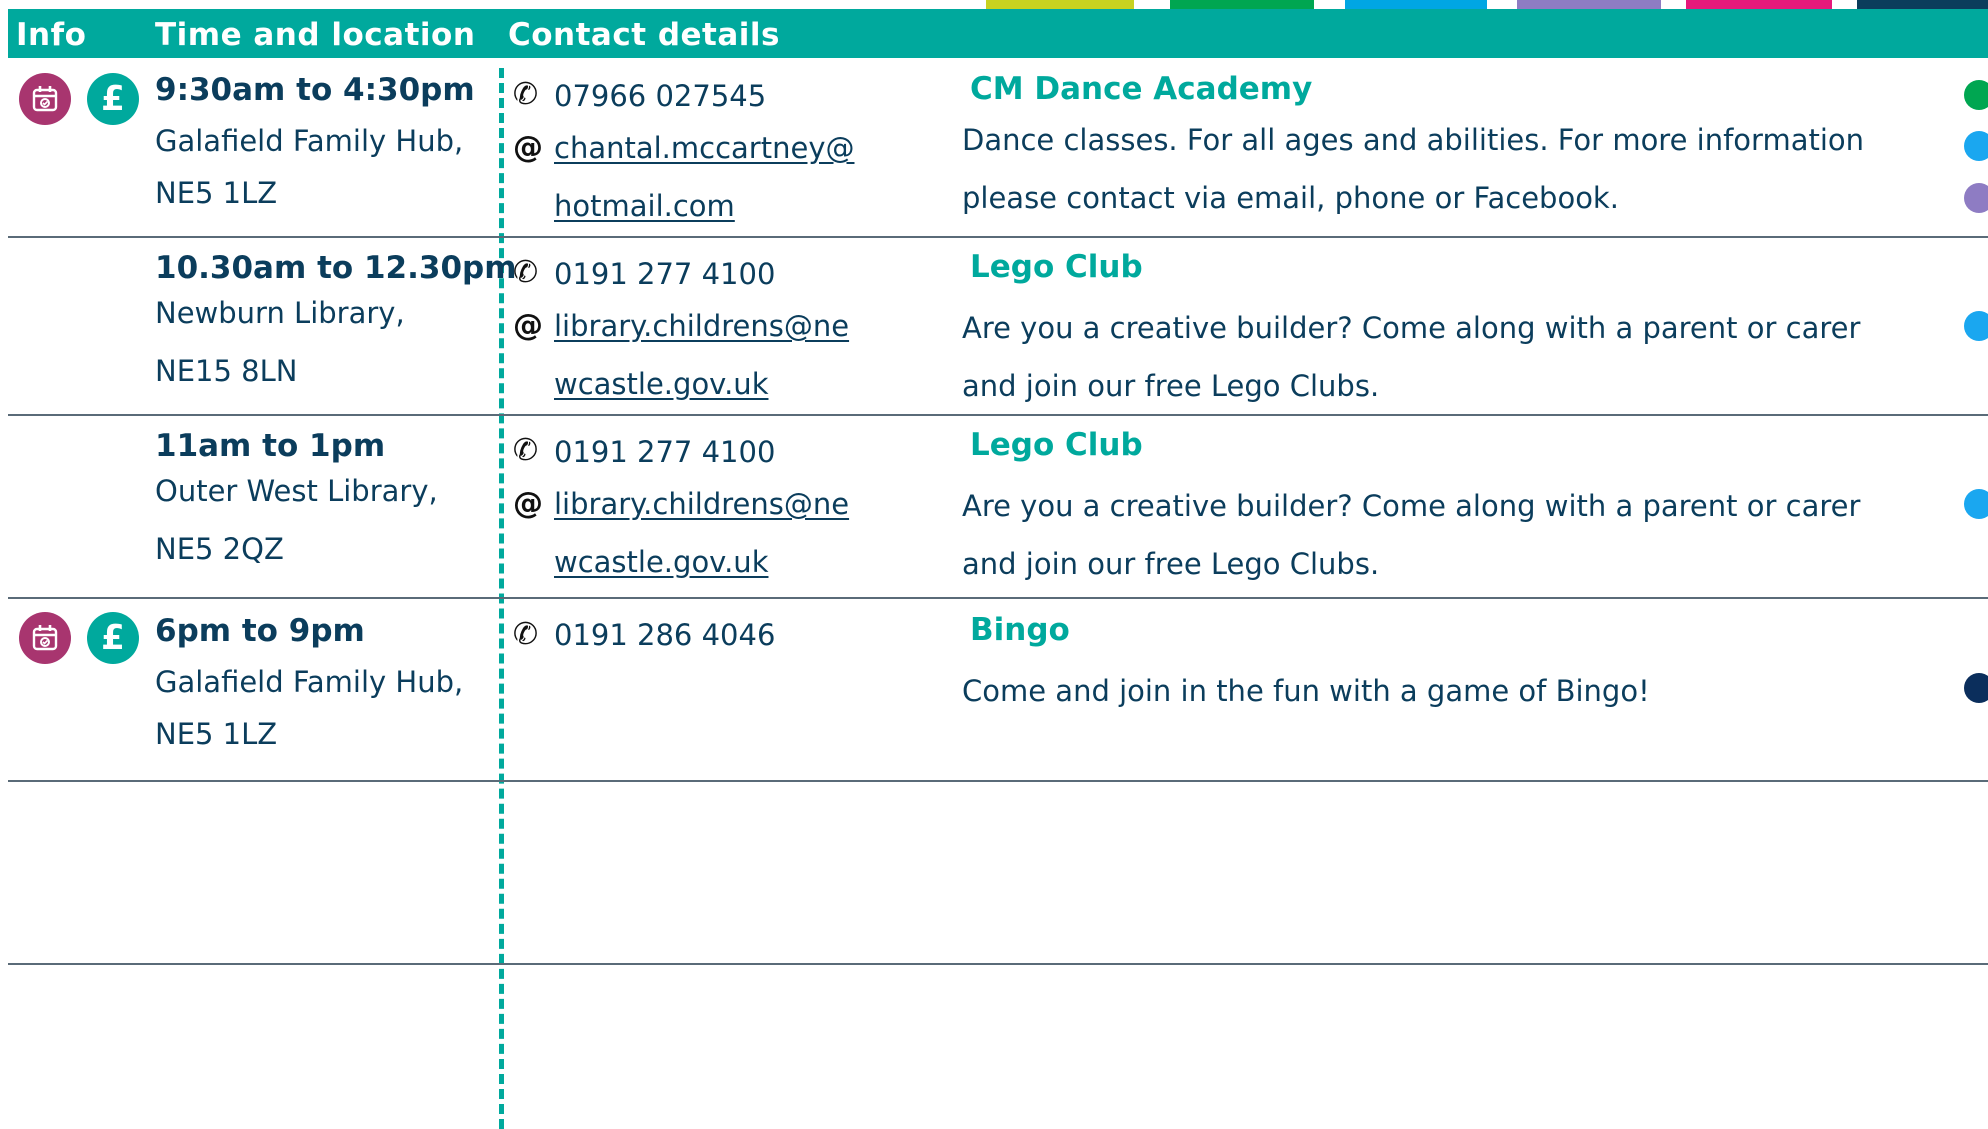 The width and height of the screenshot is (1988, 1129). What do you see at coordinates (998, 33) in the screenshot?
I see `table-header: Info Time and location Contact details` at bounding box center [998, 33].